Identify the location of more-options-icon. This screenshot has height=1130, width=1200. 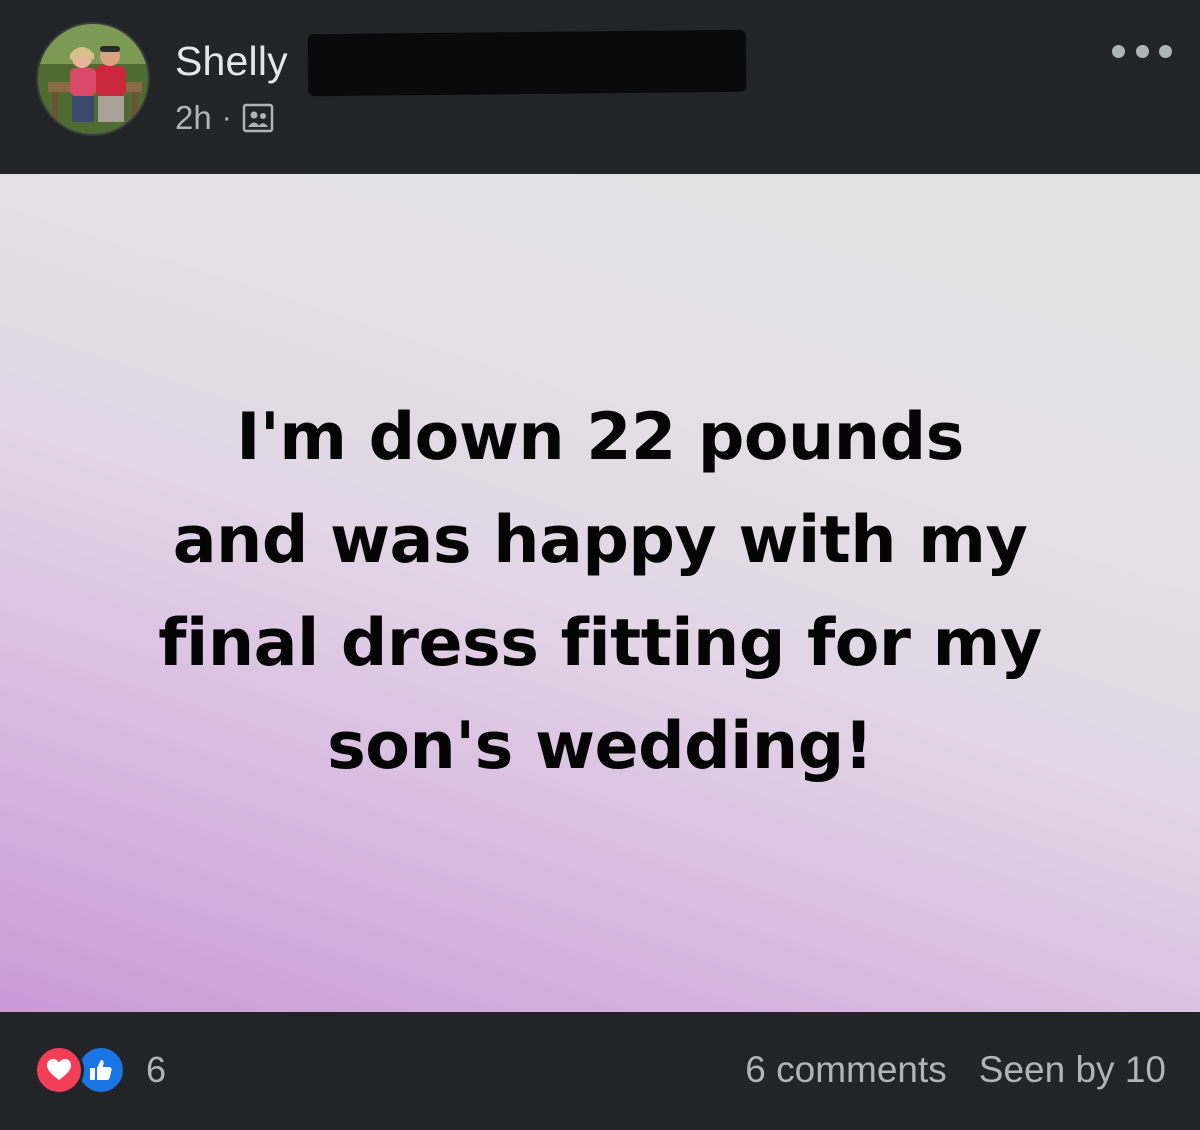
(1142, 51).